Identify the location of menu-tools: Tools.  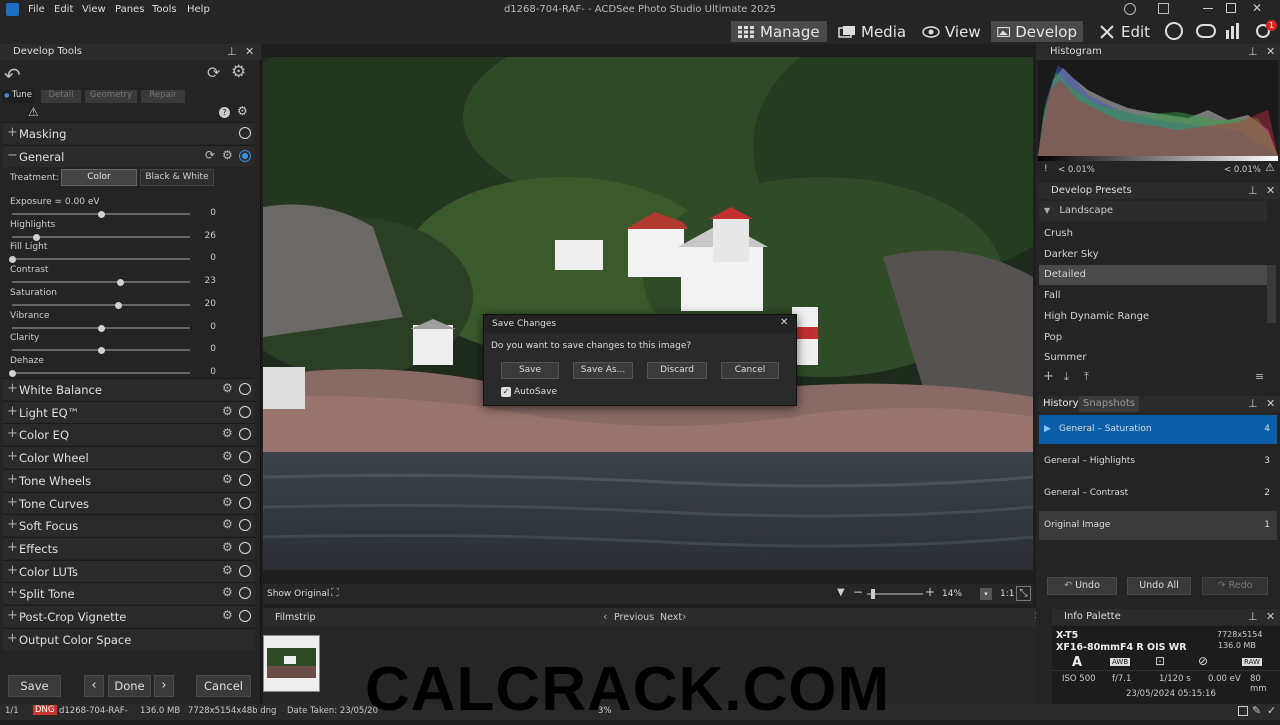
(164, 9).